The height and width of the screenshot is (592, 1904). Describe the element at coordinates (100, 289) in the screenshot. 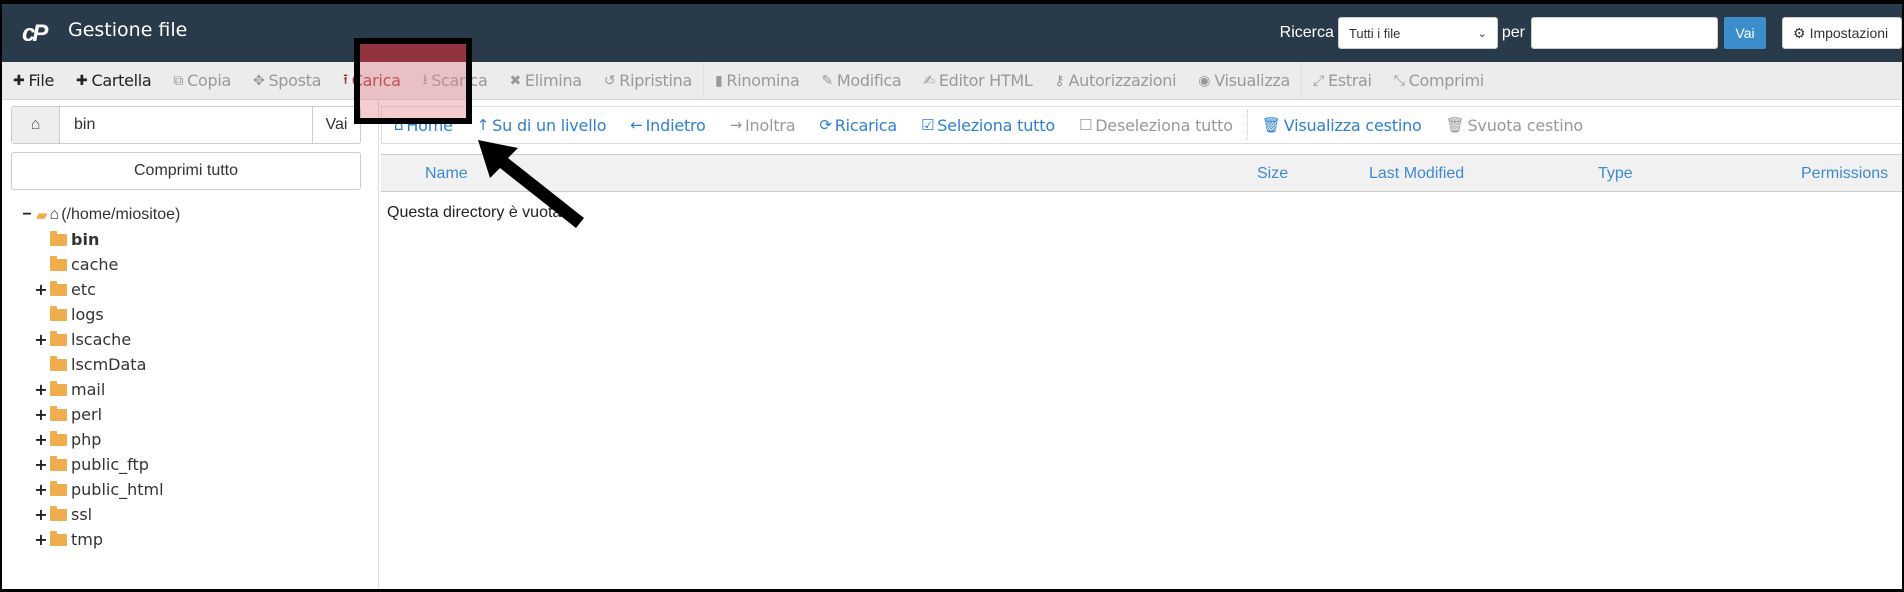

I see `tree-folder-item: + etc` at that location.